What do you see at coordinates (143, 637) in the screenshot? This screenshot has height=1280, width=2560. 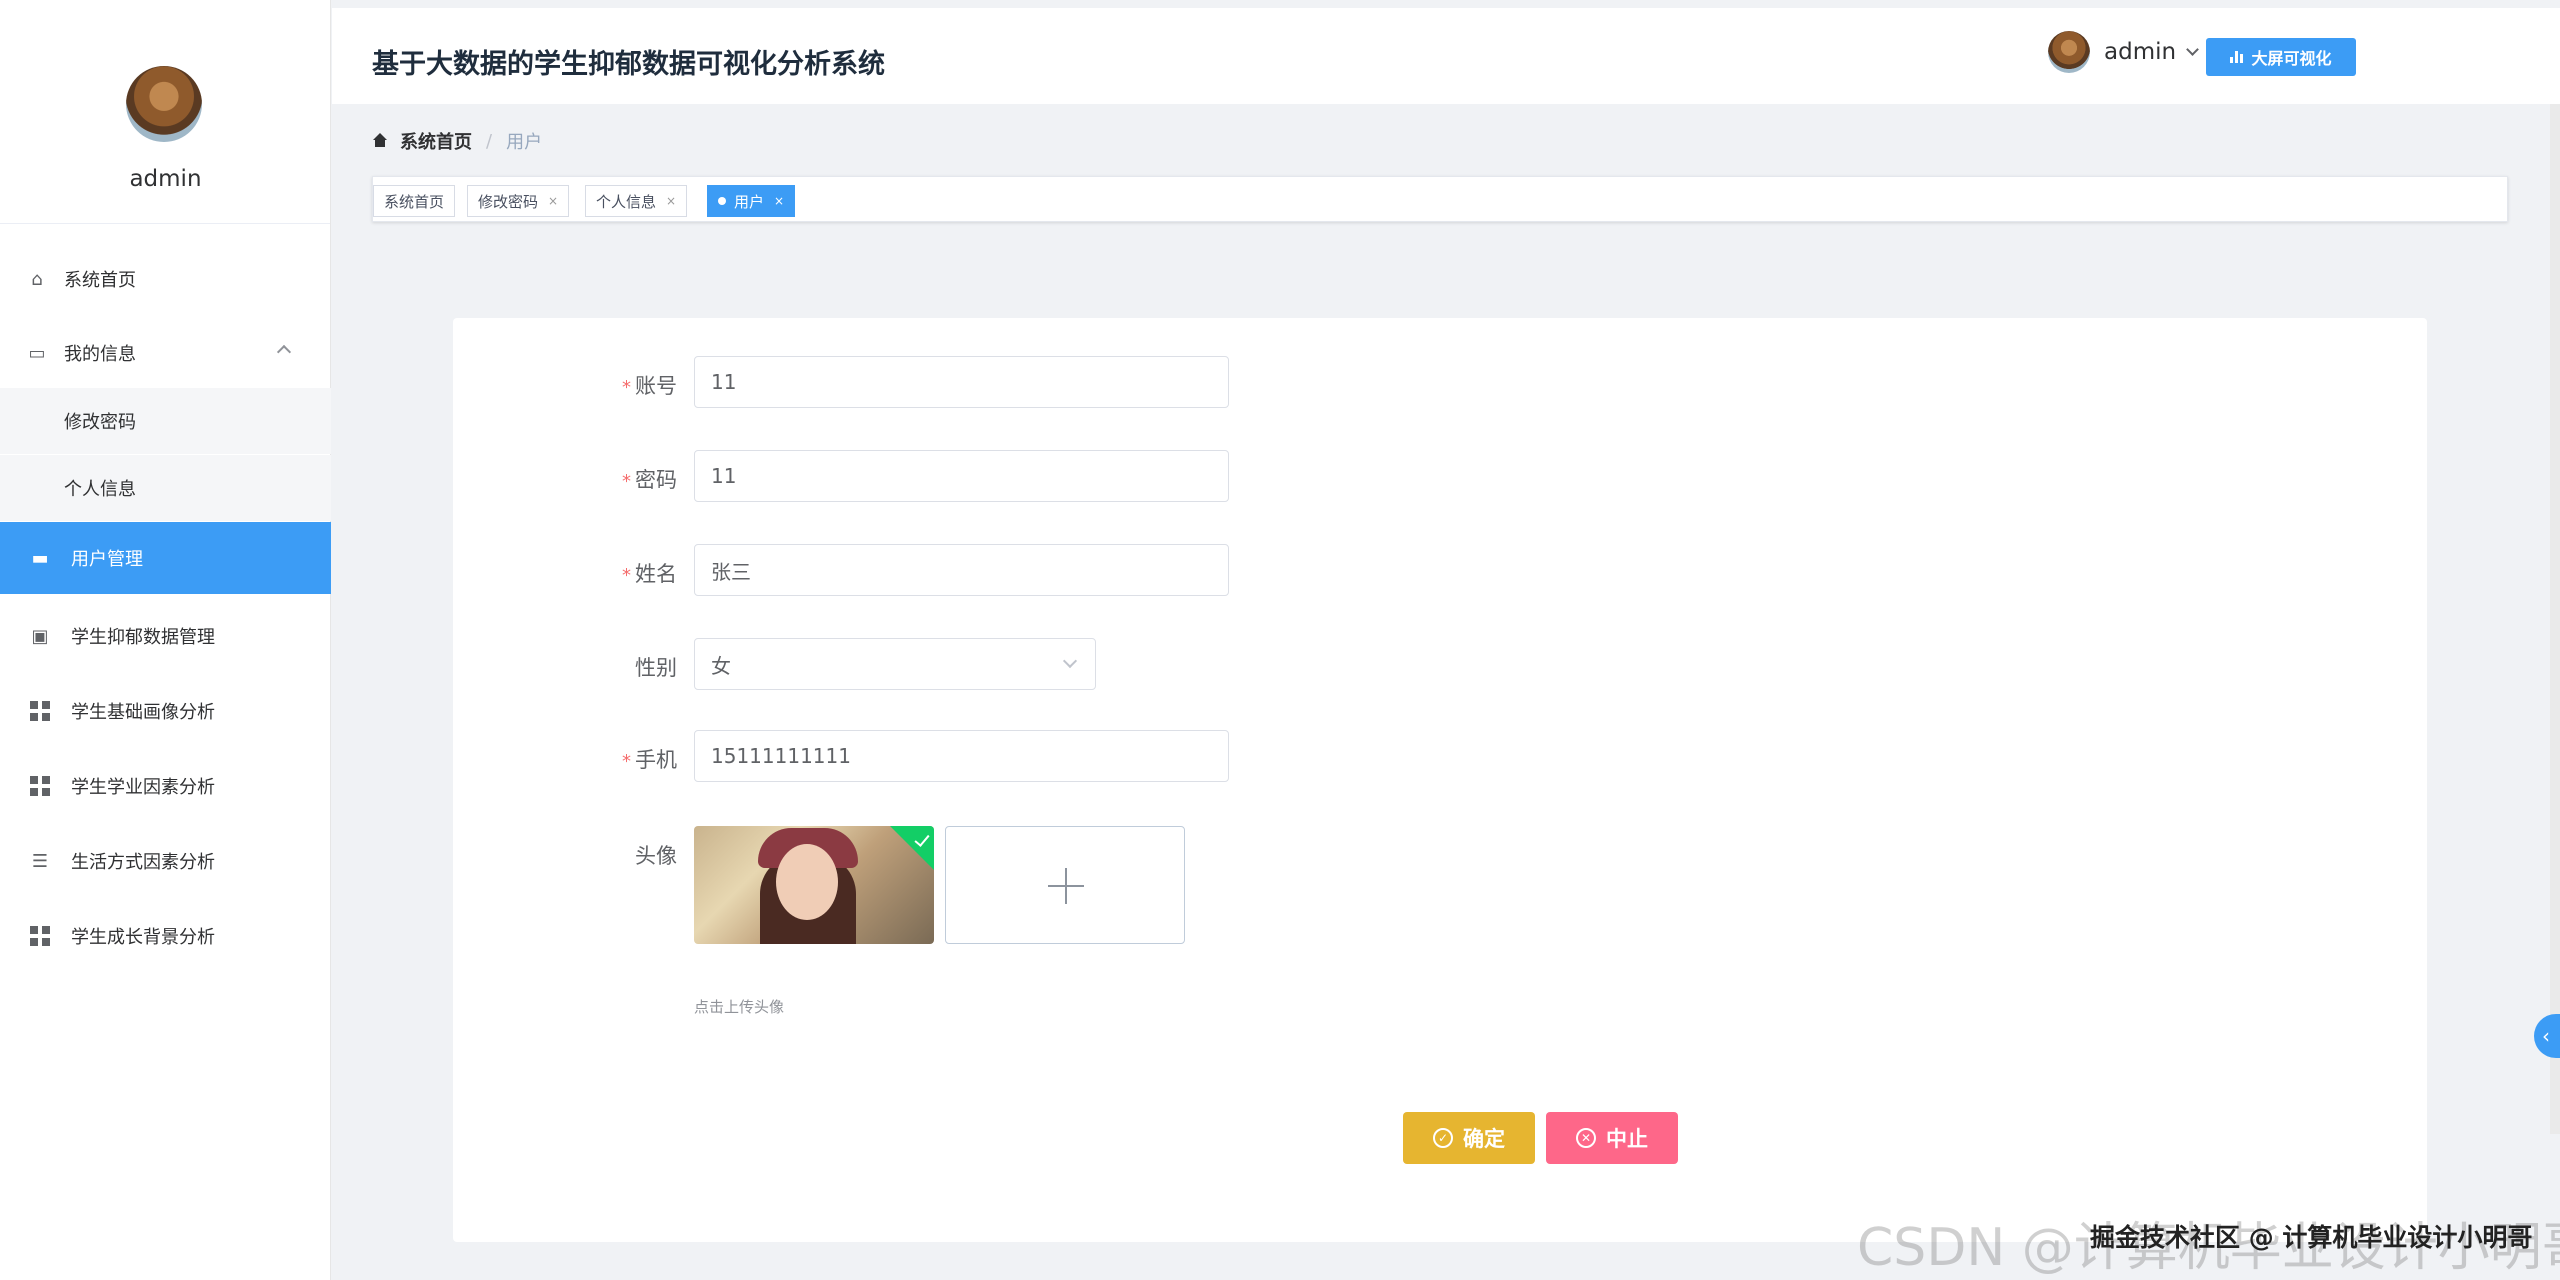 I see `sidebar-item-label: 学生抑郁数据管理` at bounding box center [143, 637].